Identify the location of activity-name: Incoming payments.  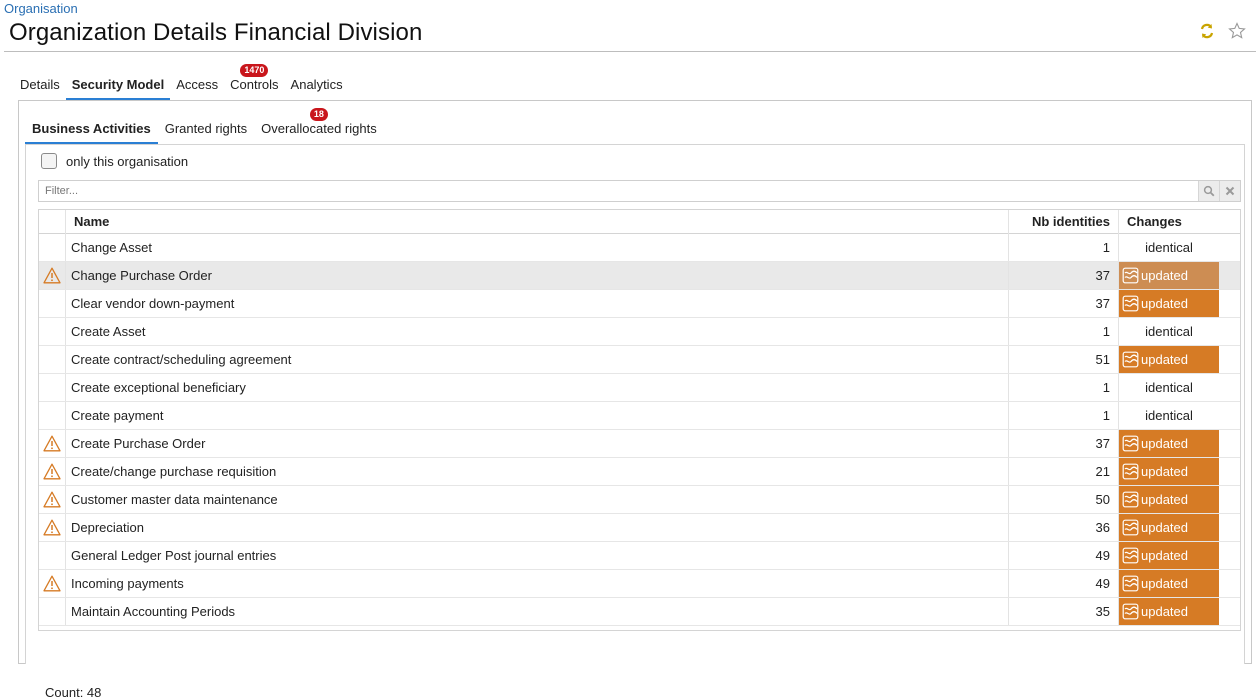
(537, 583).